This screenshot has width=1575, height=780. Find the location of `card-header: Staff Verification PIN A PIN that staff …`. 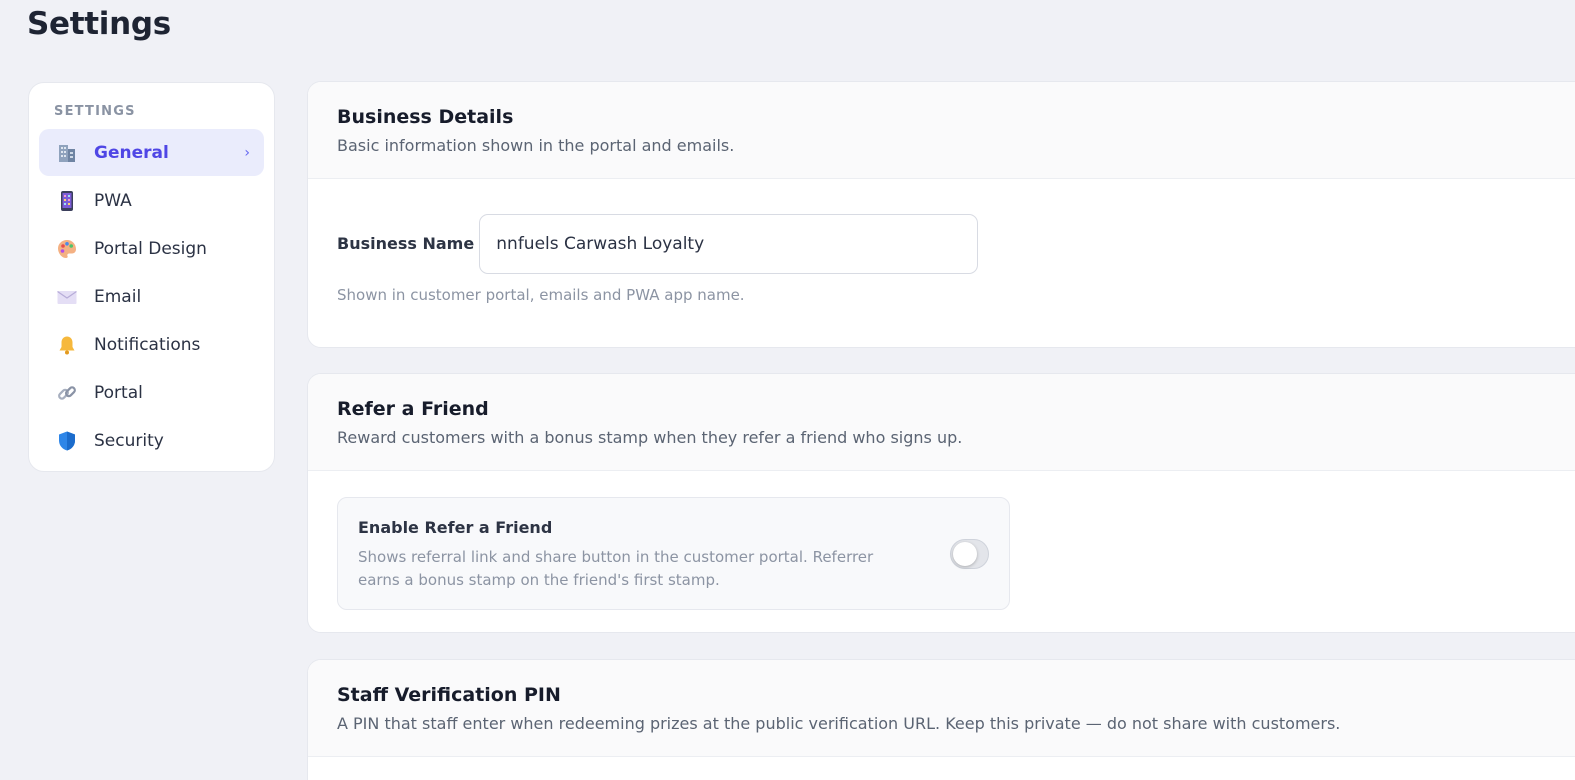

card-header: Staff Verification PIN A PIN that staff … is located at coordinates (941, 708).